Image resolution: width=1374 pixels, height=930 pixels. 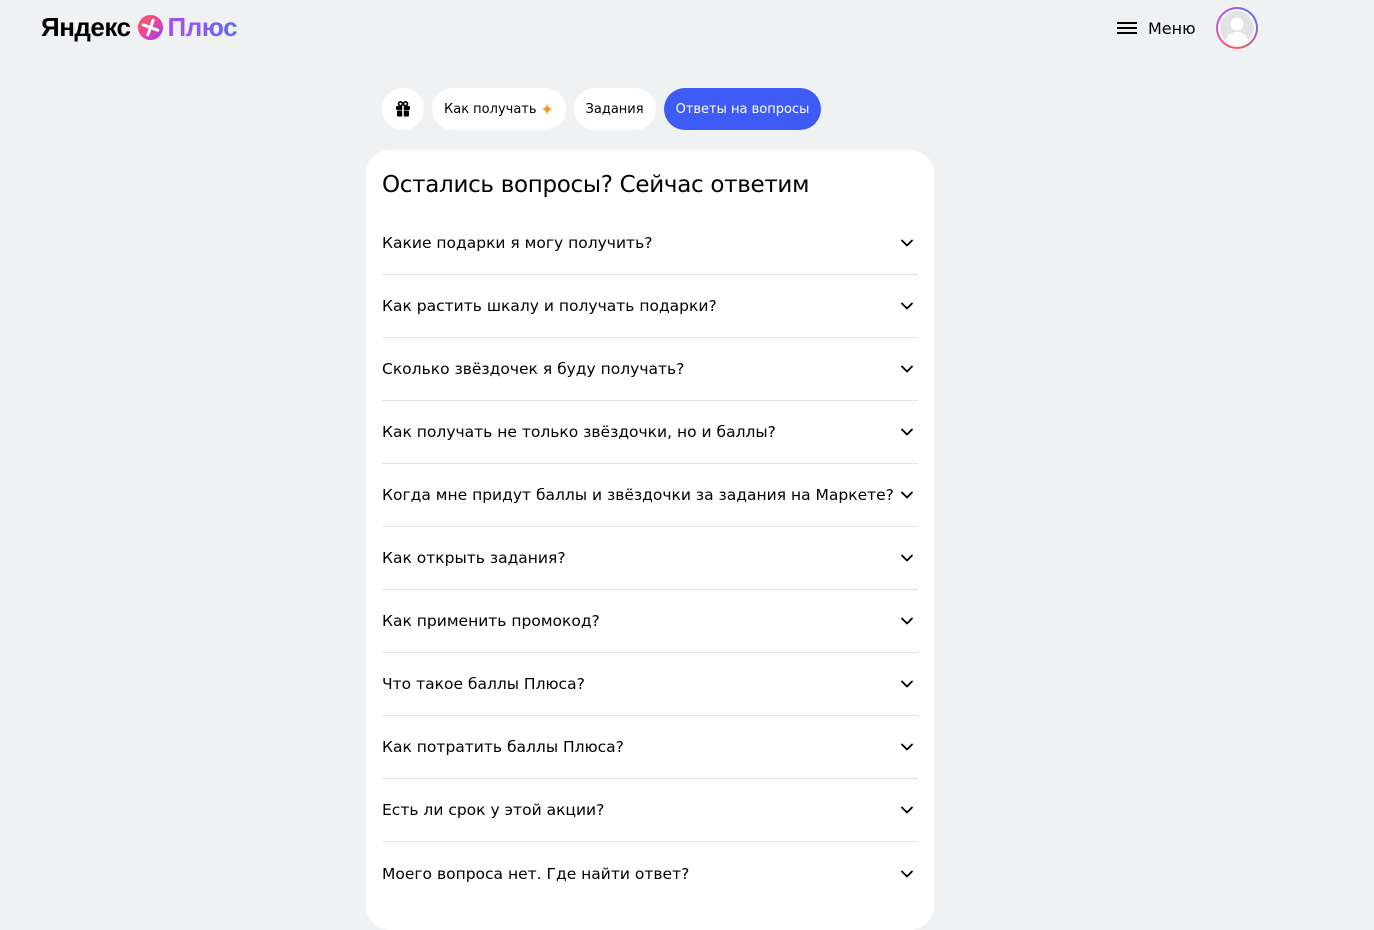 What do you see at coordinates (490, 109) in the screenshot?
I see `tab-how-to-get-label: Как получать` at bounding box center [490, 109].